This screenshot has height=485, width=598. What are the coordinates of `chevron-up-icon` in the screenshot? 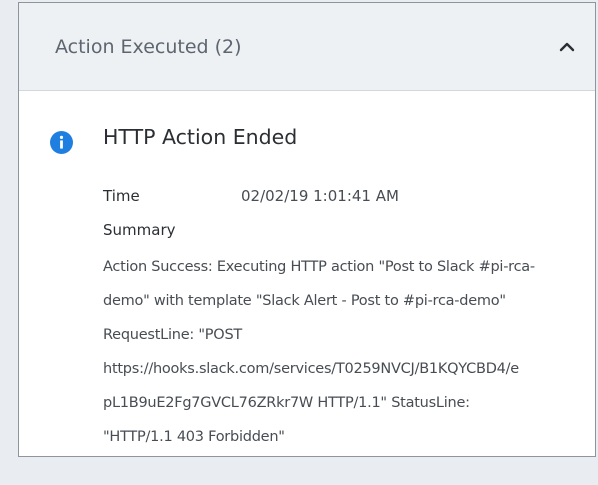 It's located at (567, 47).